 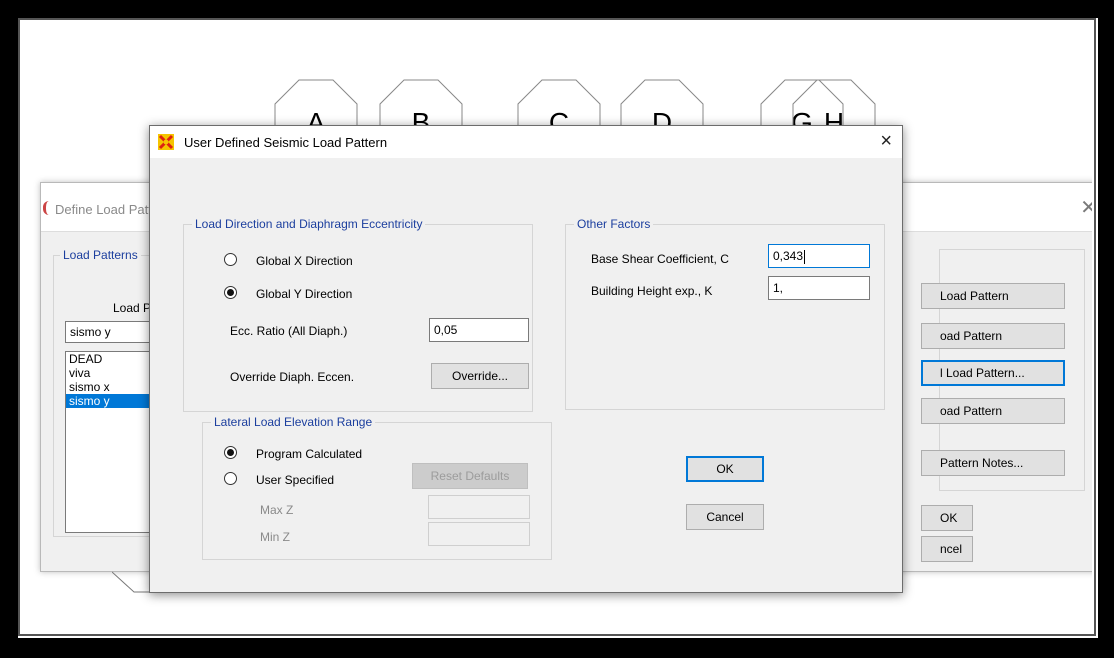 What do you see at coordinates (470, 476) in the screenshot?
I see `reset-defaults-button: Reset Defaults` at bounding box center [470, 476].